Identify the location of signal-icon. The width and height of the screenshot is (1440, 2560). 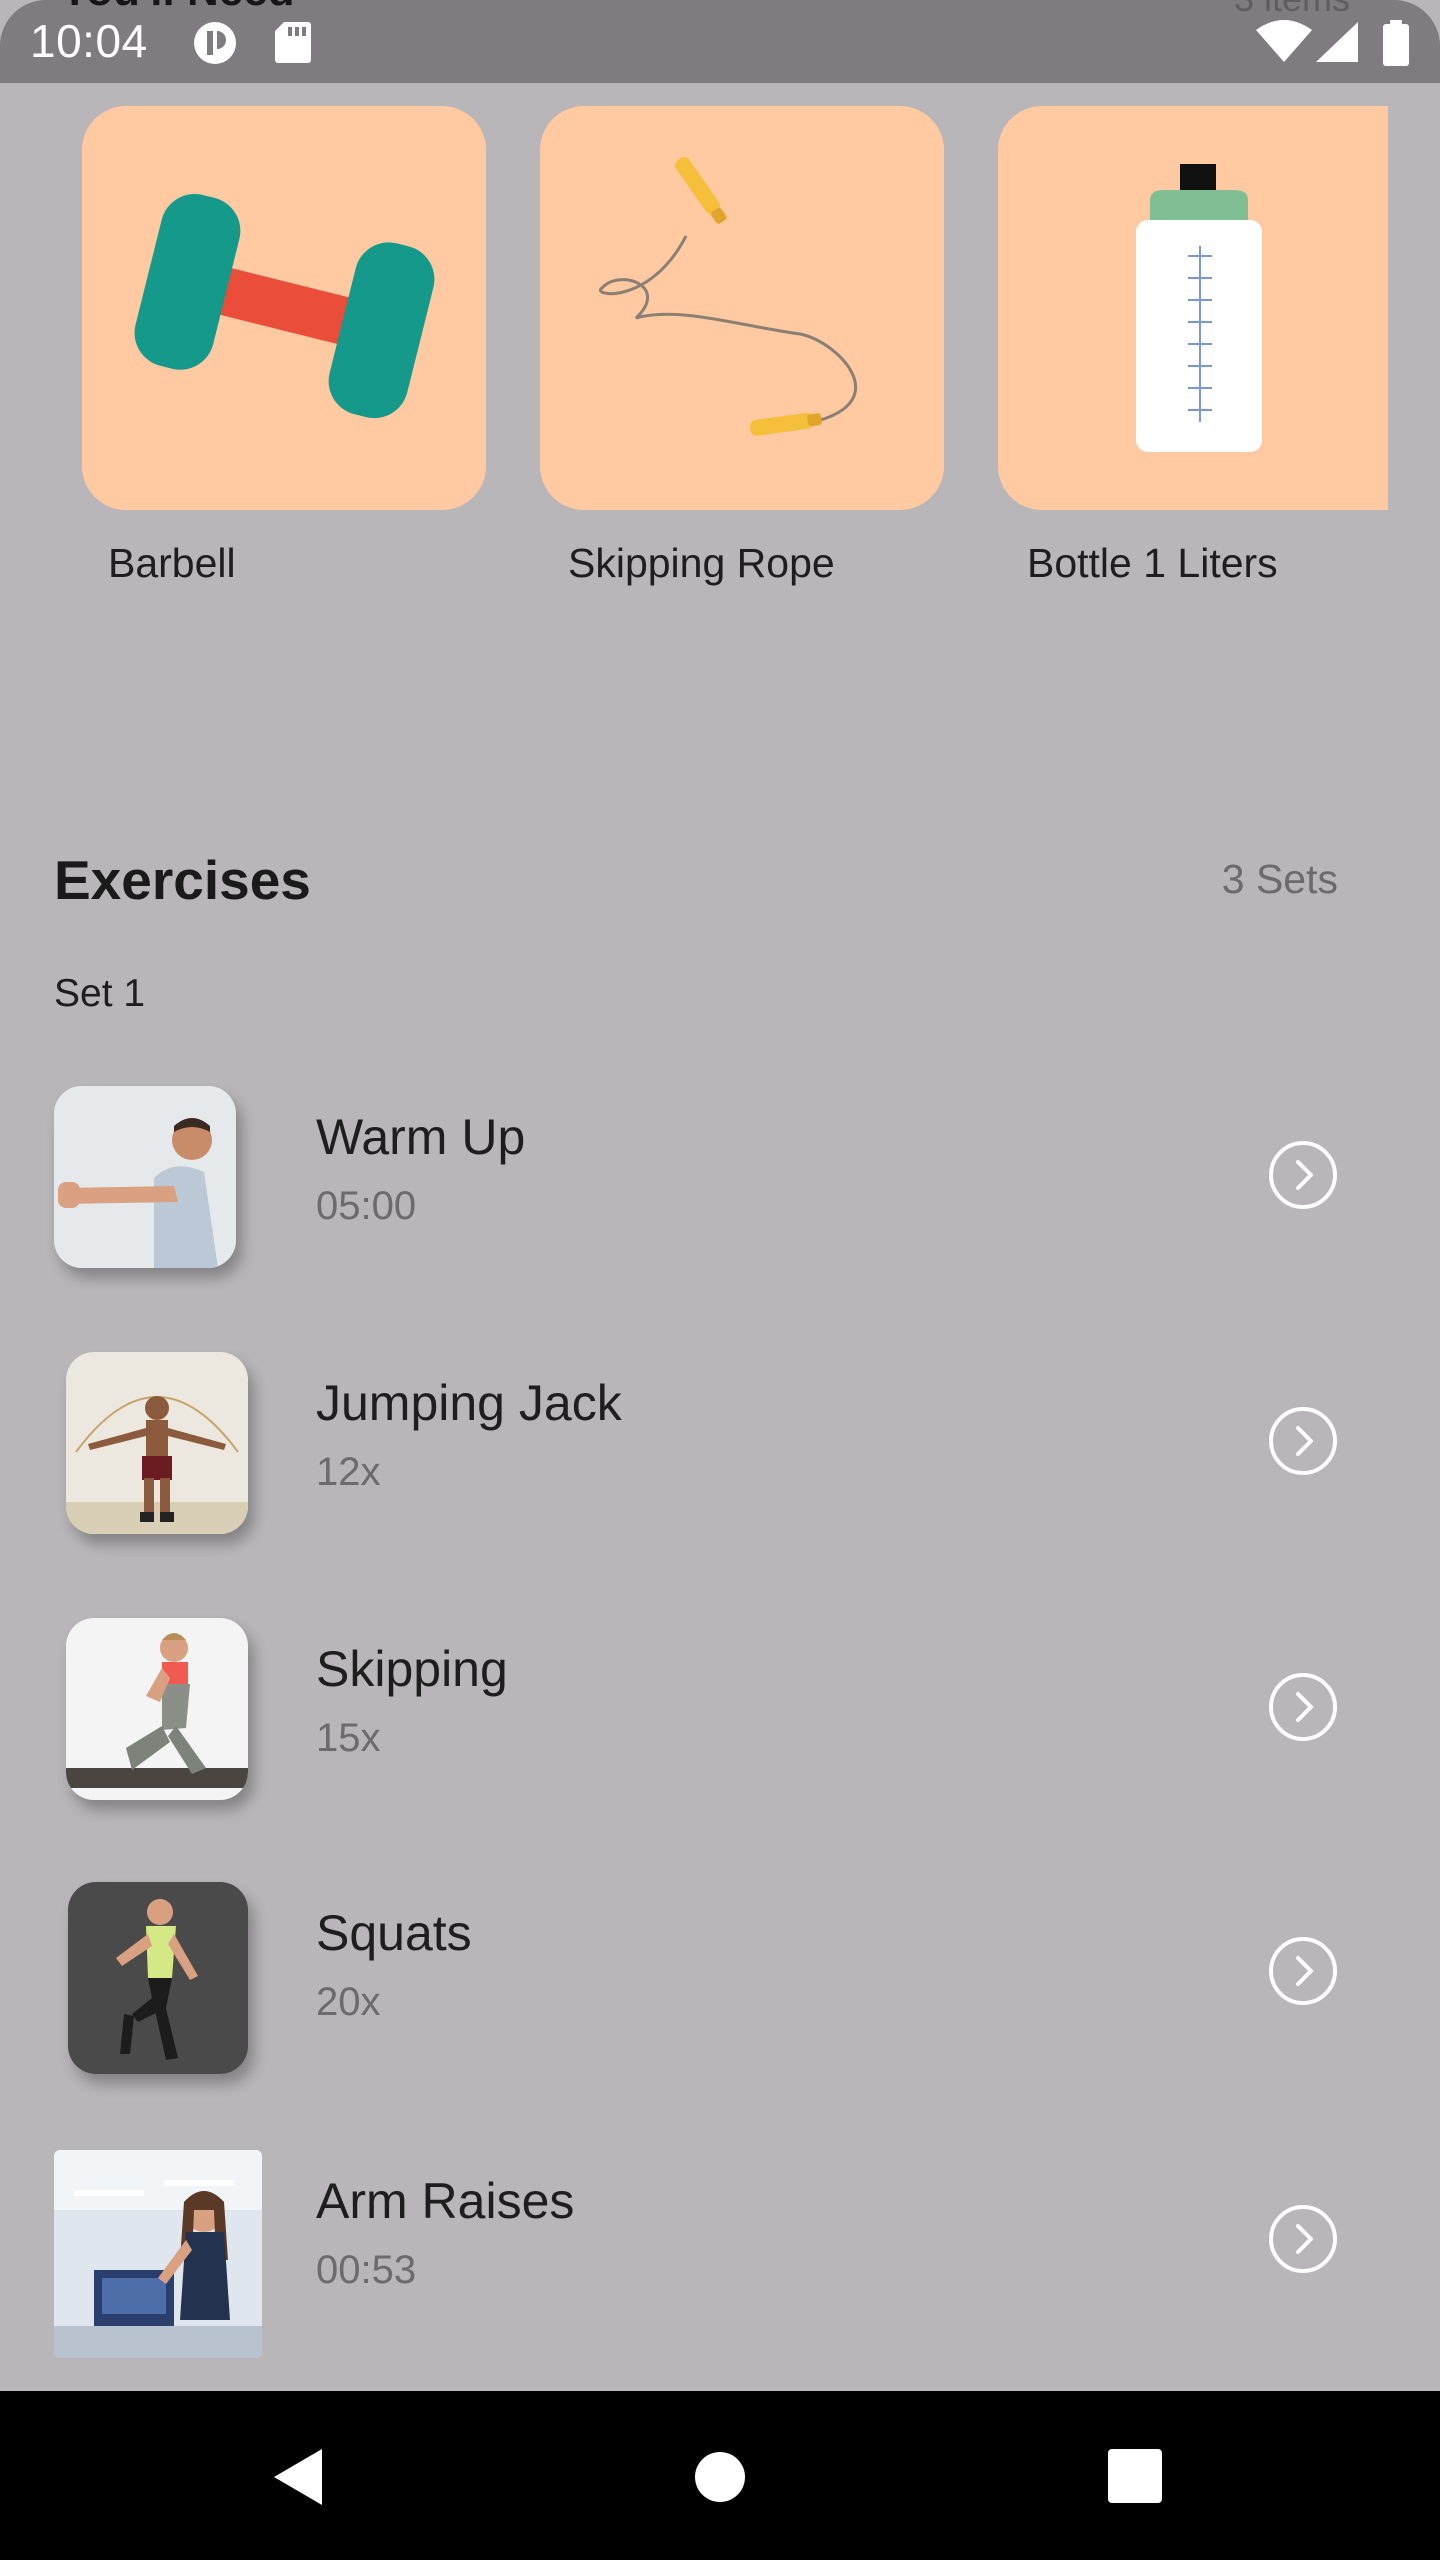
(1337, 42).